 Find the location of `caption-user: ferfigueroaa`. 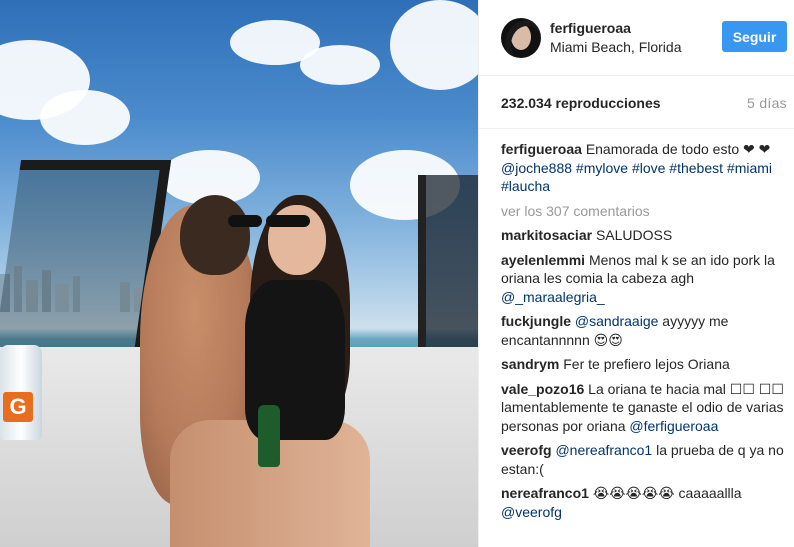

caption-user: ferfigueroaa is located at coordinates (541, 149).